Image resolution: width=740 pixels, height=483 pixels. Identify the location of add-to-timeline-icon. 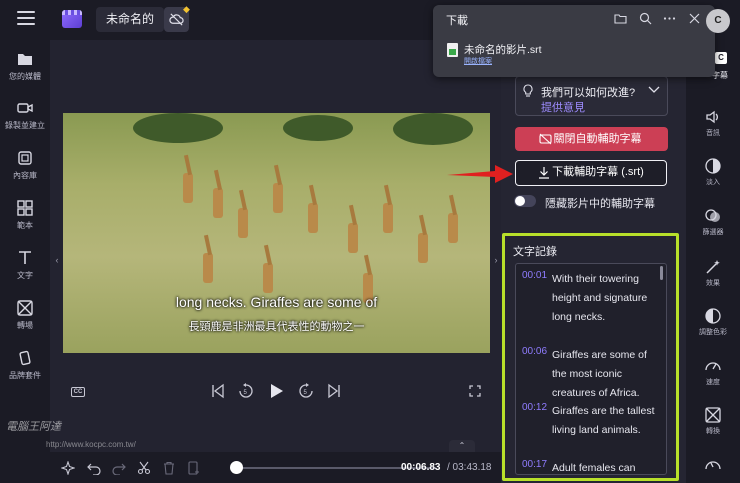
(194, 468).